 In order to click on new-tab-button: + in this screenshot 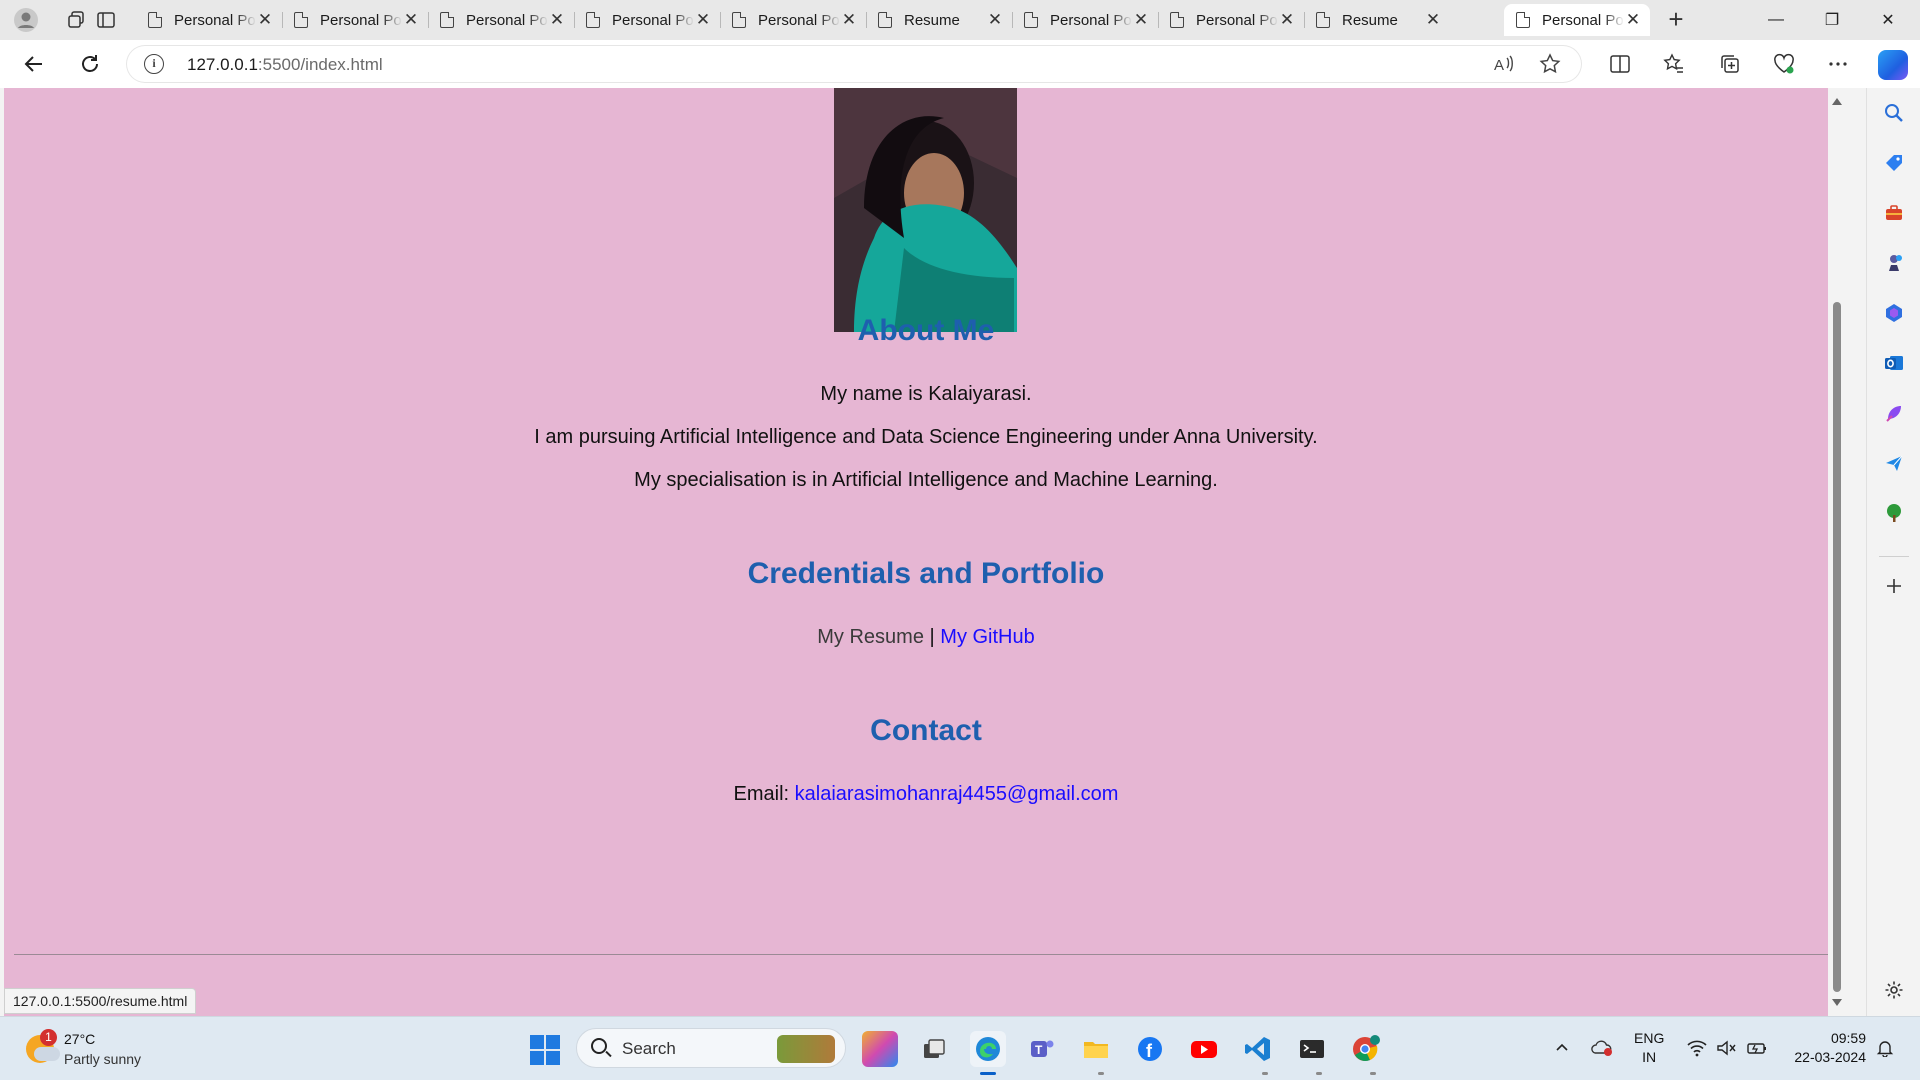, I will do `click(1676, 20)`.